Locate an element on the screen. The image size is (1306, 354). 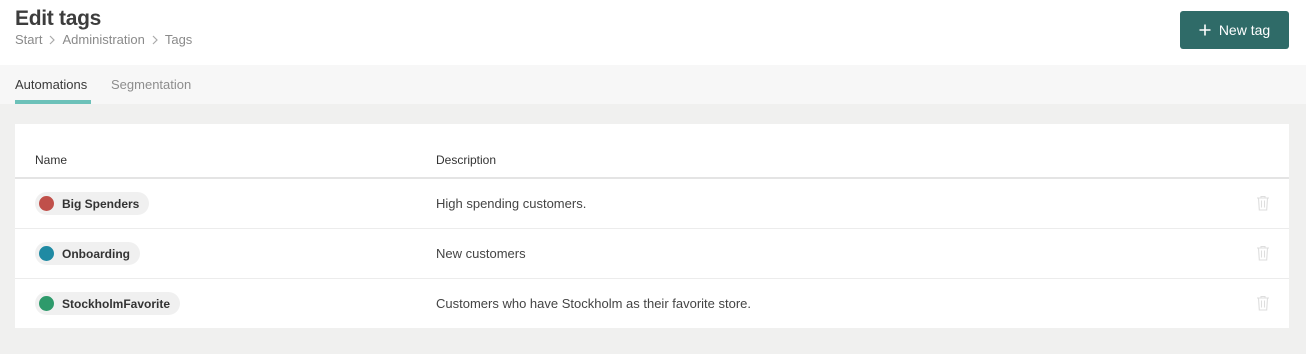
breadcrumb-start: Start is located at coordinates (28, 39).